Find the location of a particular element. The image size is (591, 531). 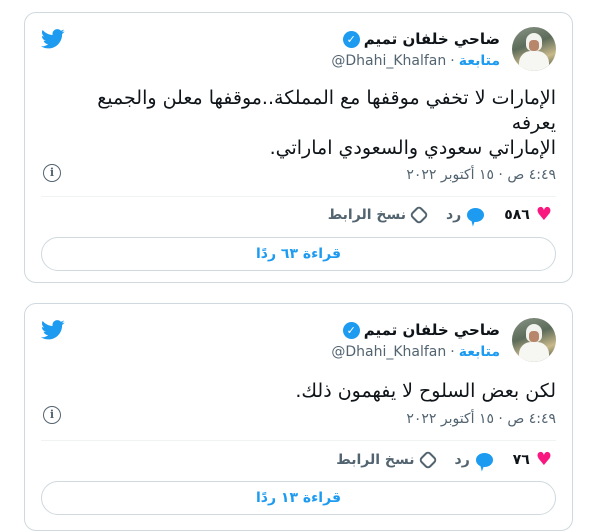

like-button: ♥ ٥٨٦ is located at coordinates (528, 215).